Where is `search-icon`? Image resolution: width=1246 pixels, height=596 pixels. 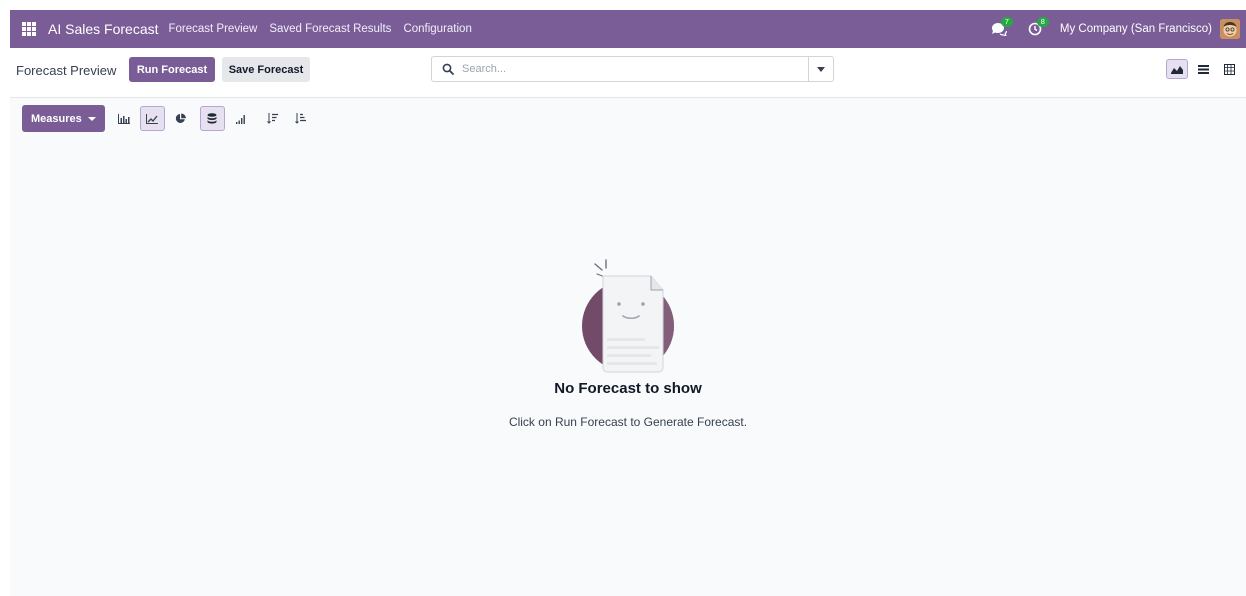
search-icon is located at coordinates (448, 69).